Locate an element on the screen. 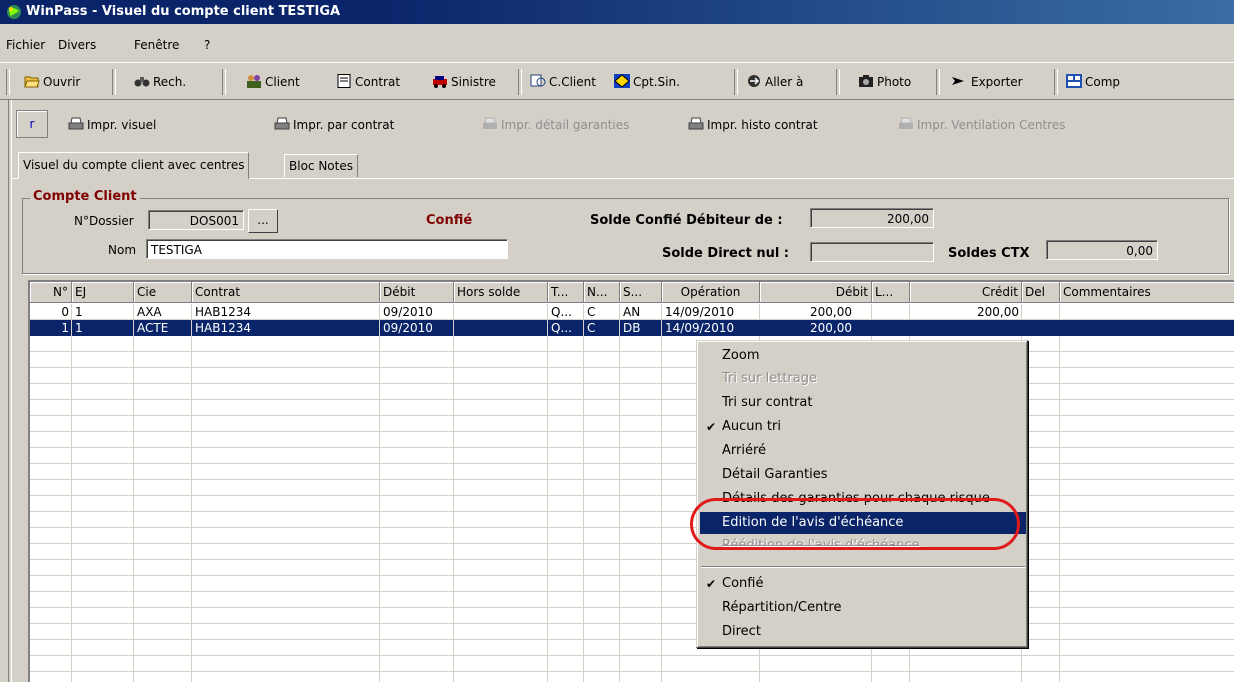  goto-icon is located at coordinates (754, 81).